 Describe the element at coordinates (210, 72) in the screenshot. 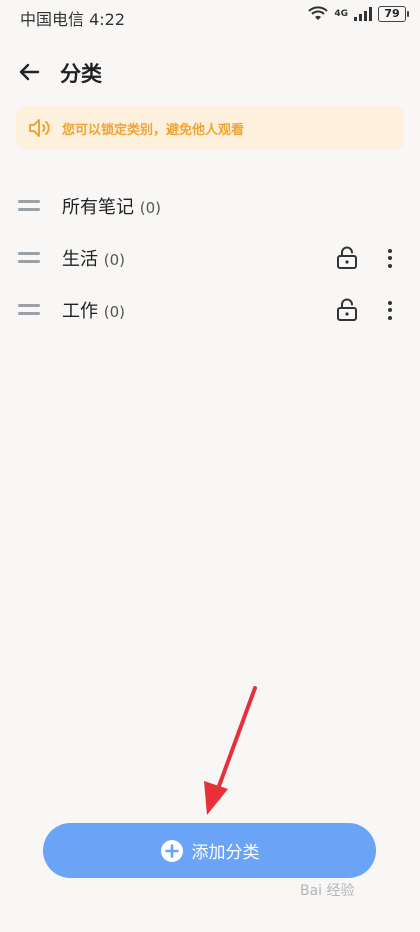

I see `header: 分类` at that location.